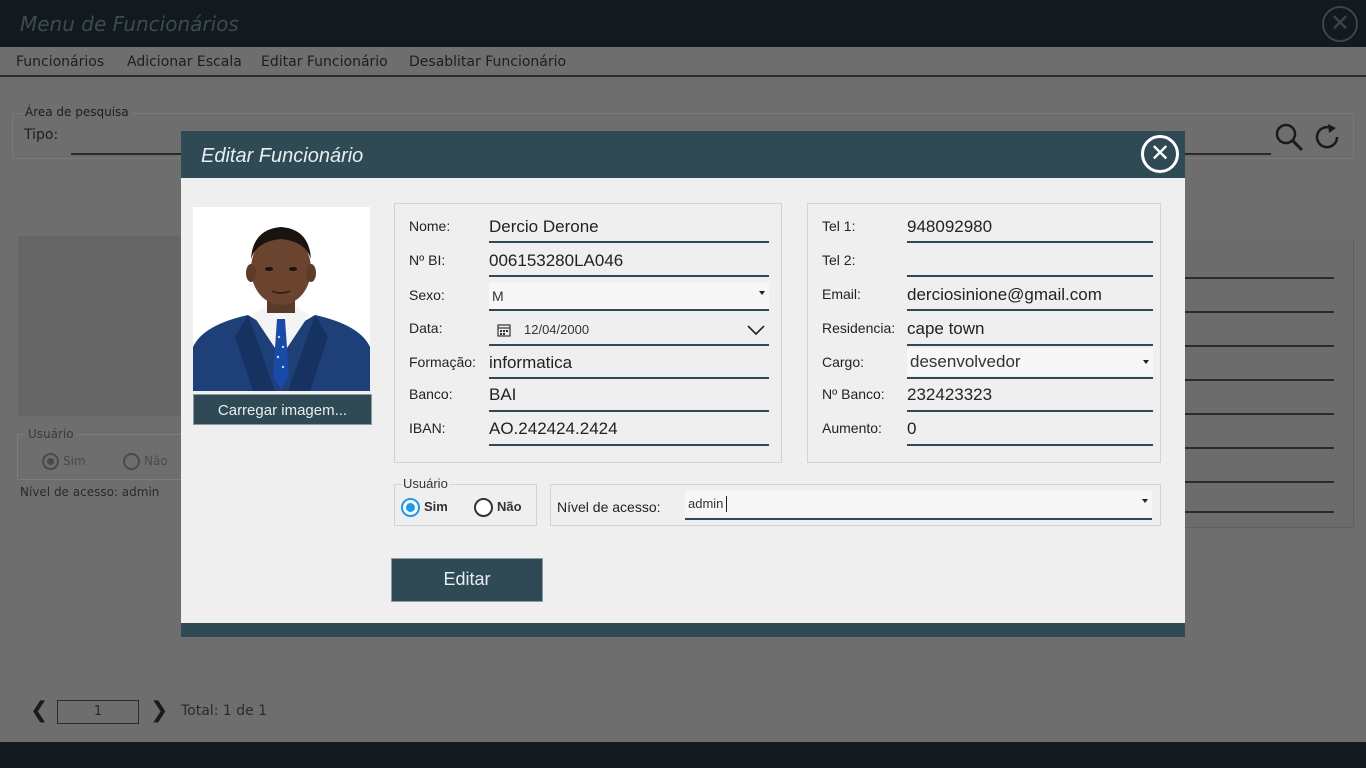 Image resolution: width=1366 pixels, height=768 pixels. I want to click on editar-button: Editar, so click(467, 580).